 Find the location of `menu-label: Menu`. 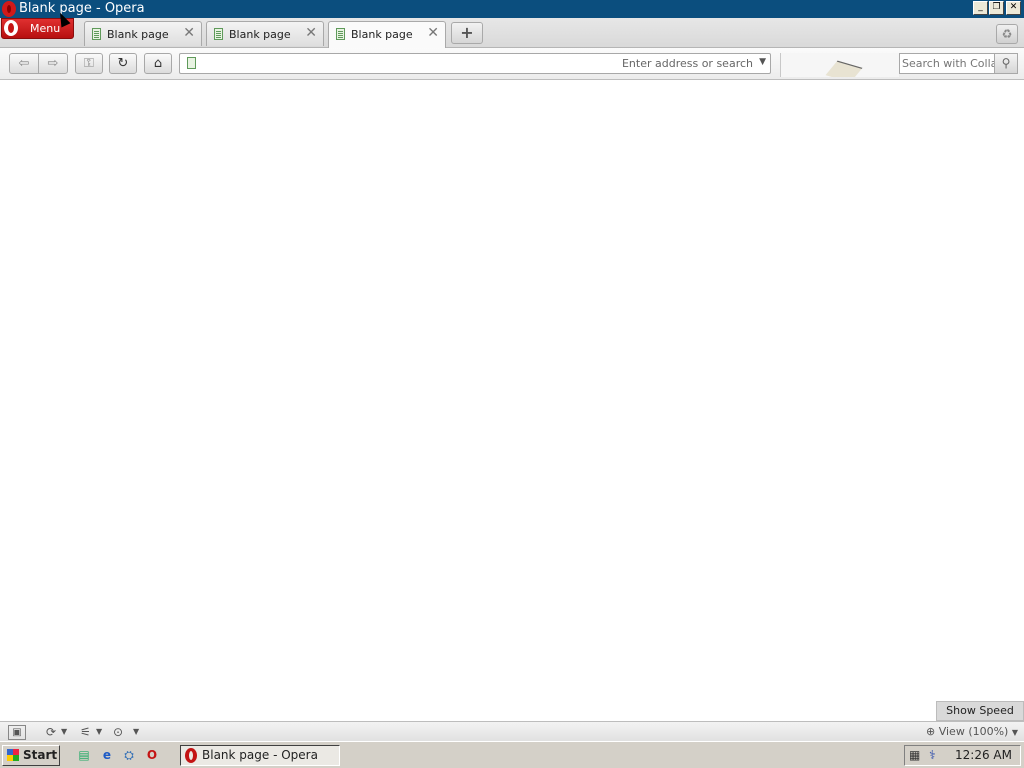

menu-label: Menu is located at coordinates (45, 28).